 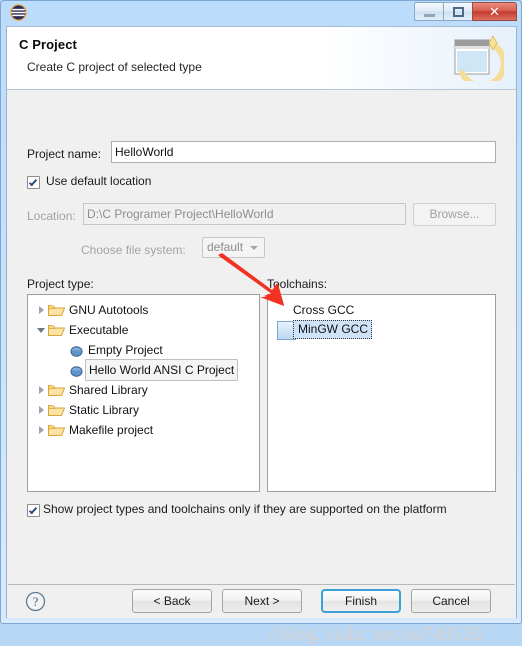 I want to click on next-button: Next >, so click(x=262, y=601).